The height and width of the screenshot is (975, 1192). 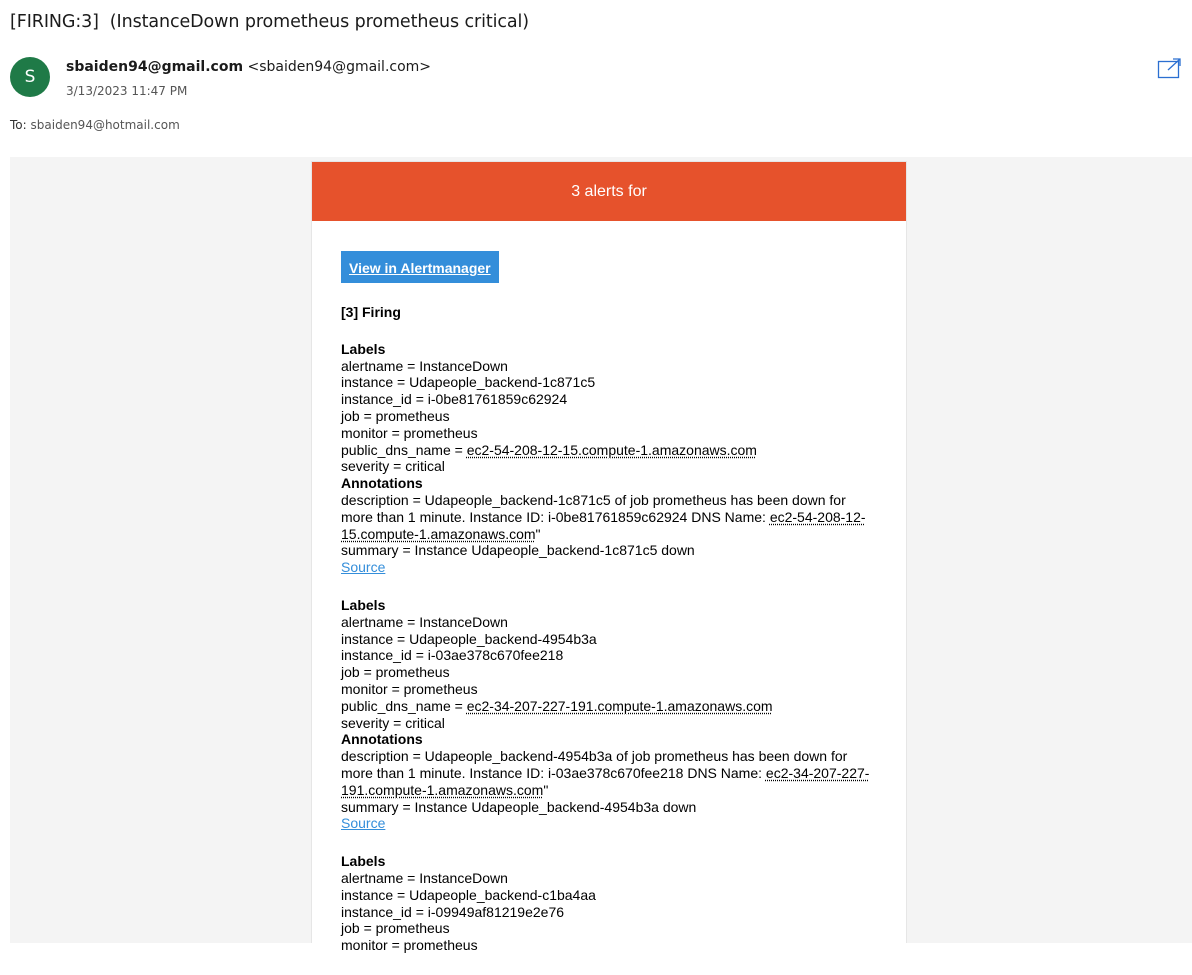 What do you see at coordinates (609, 191) in the screenshot?
I see `alerts-banner: 3 alerts for` at bounding box center [609, 191].